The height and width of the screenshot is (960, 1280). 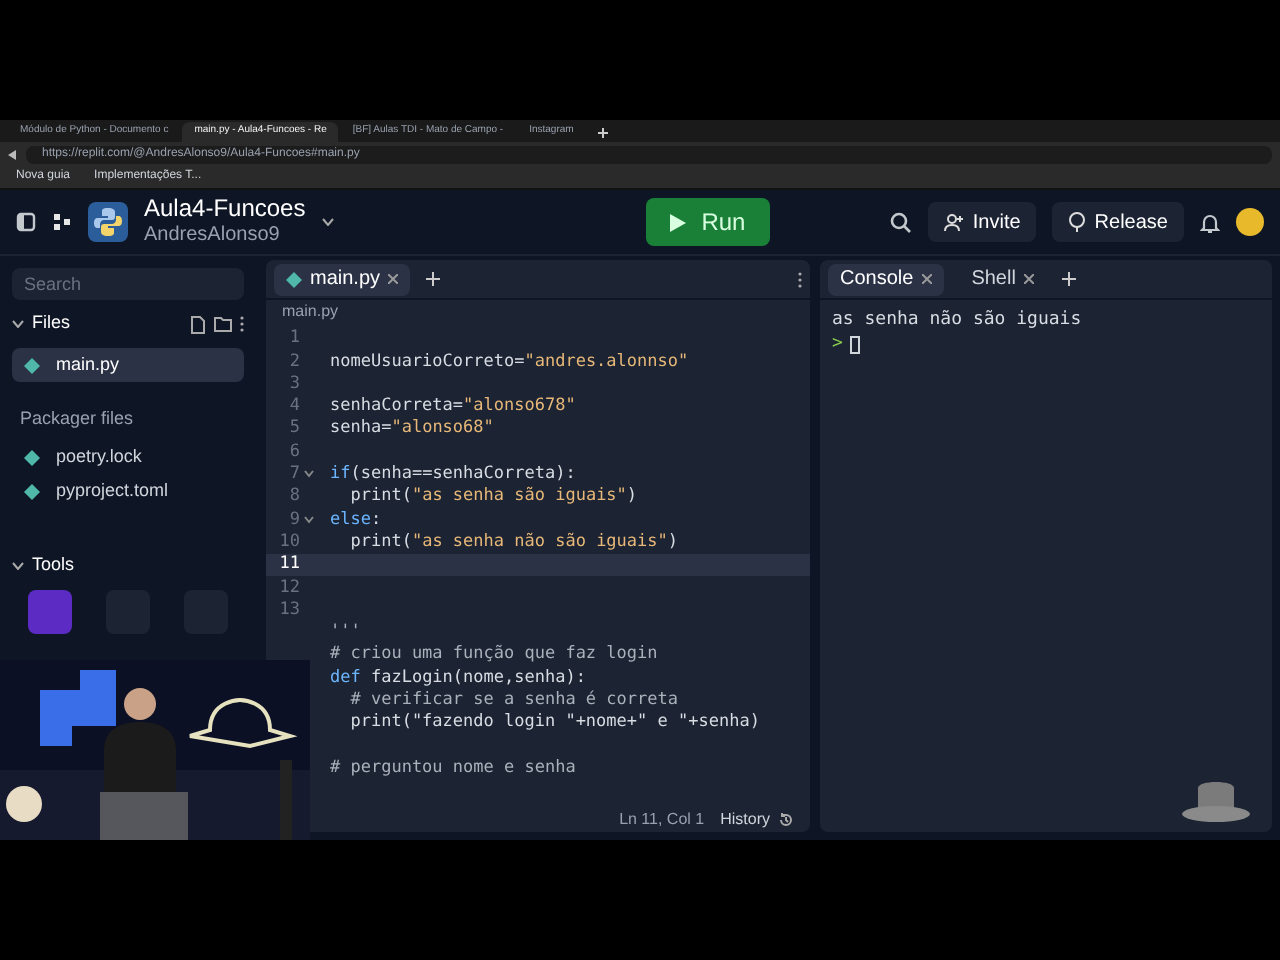 I want to click on run-button: Run, so click(x=707, y=222).